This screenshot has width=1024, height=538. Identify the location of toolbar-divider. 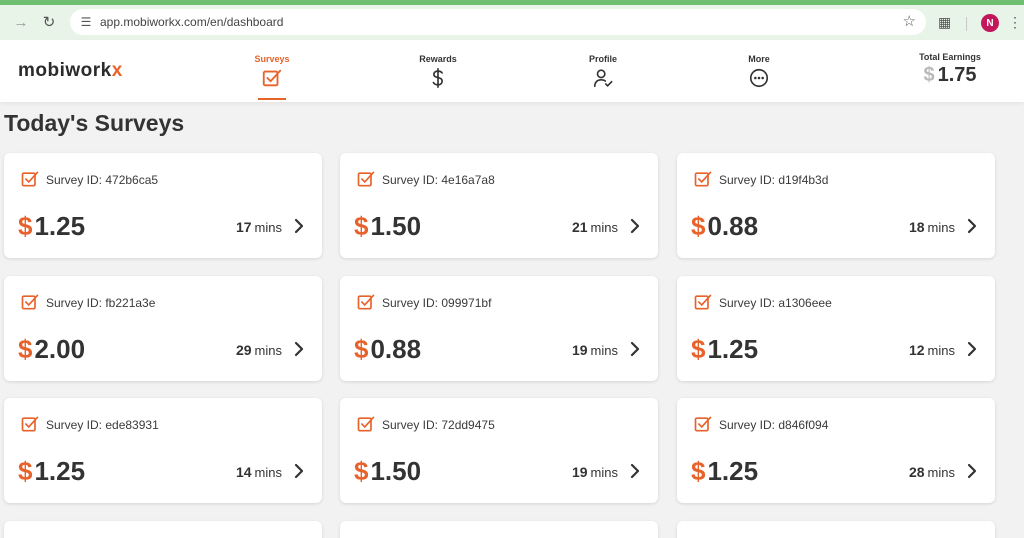
(966, 24).